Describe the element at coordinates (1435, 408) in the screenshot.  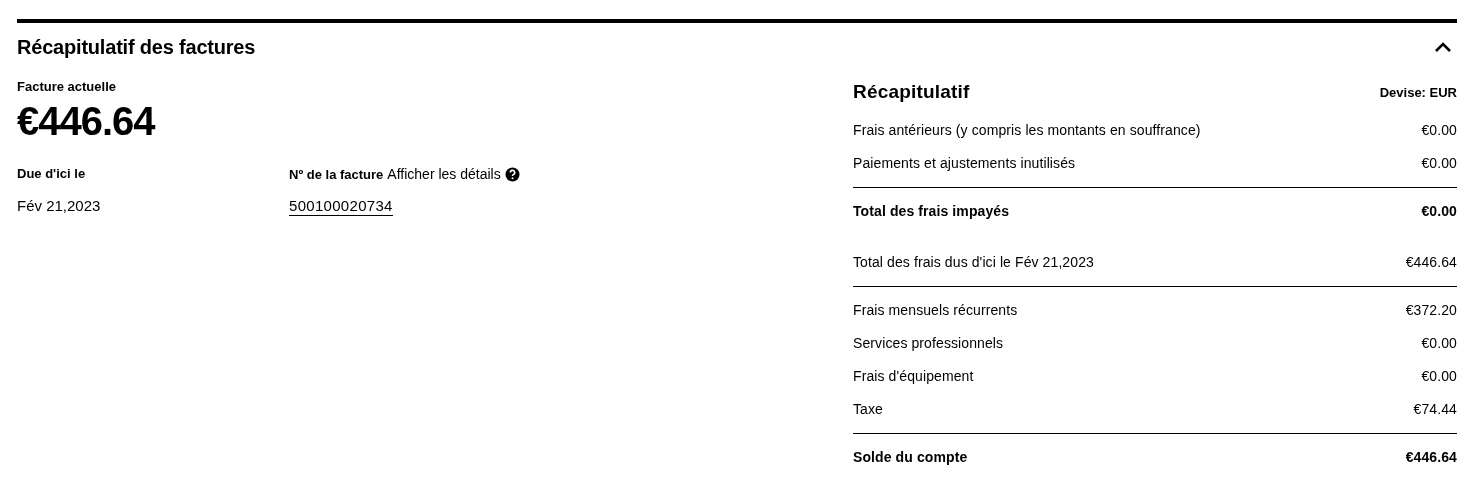
I see `charge-amount: €74.44` at that location.